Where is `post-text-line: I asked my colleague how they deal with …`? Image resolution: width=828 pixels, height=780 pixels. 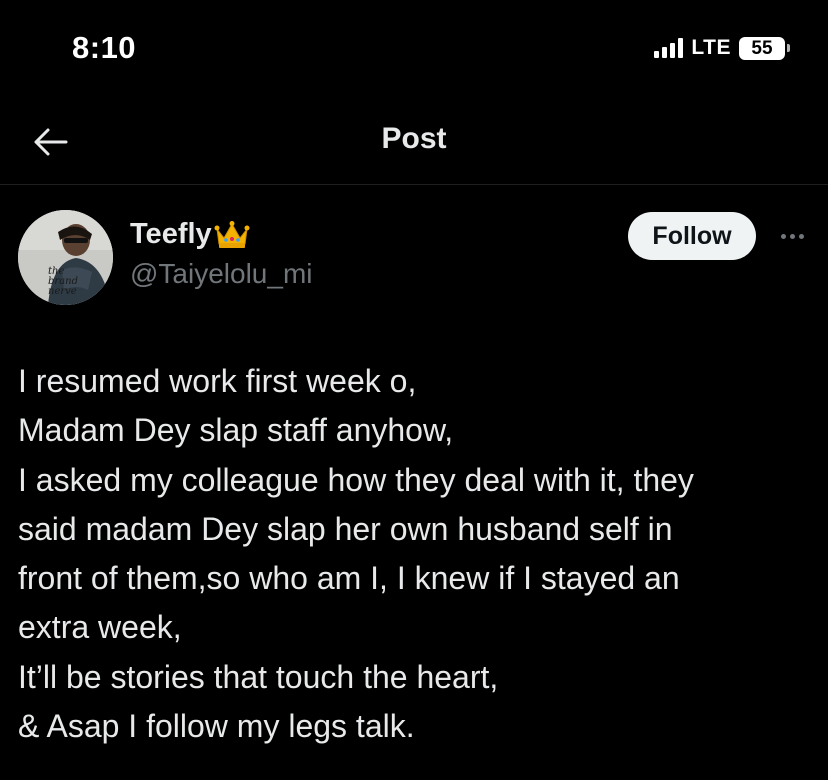 post-text-line: I asked my colleague how they deal with … is located at coordinates (356, 479).